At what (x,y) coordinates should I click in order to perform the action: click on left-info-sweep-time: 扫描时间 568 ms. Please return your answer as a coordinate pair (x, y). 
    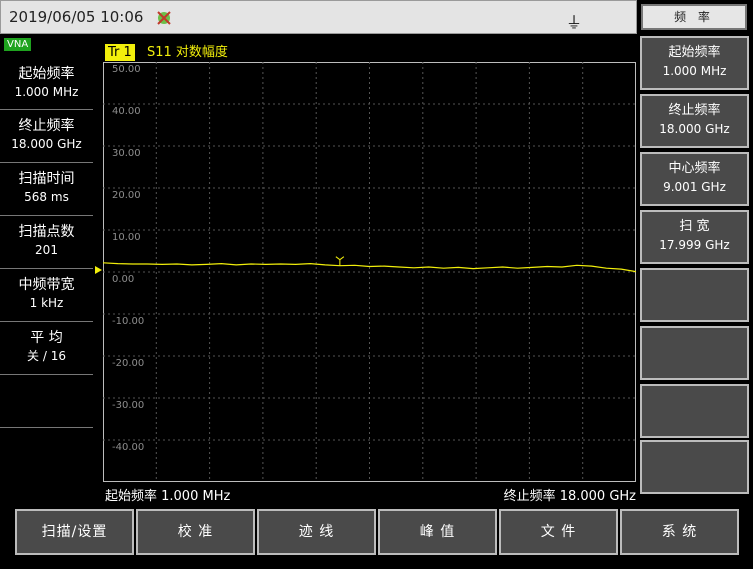
    Looking at the image, I should click on (46, 189).